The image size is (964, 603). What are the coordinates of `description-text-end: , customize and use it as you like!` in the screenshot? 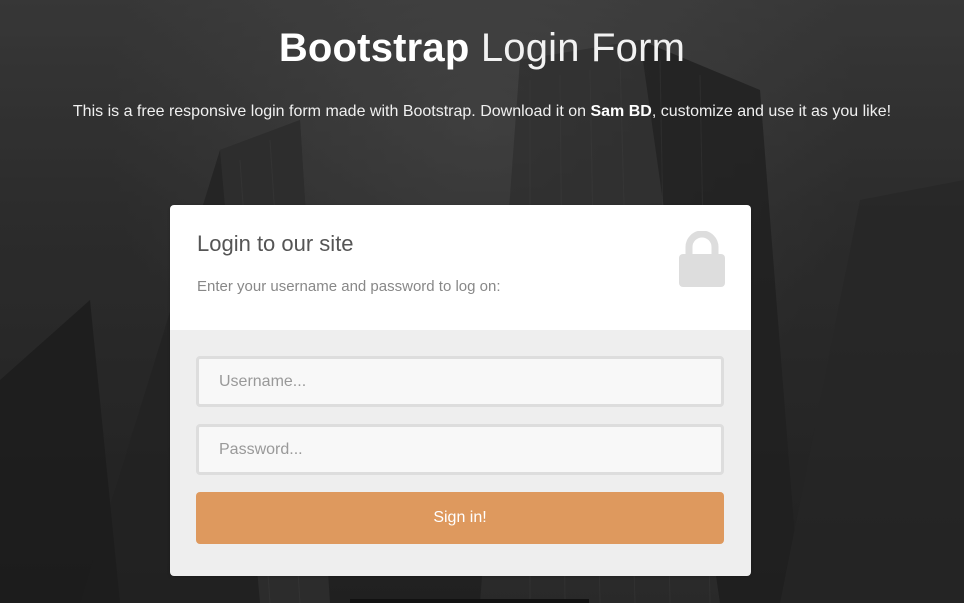 It's located at (771, 111).